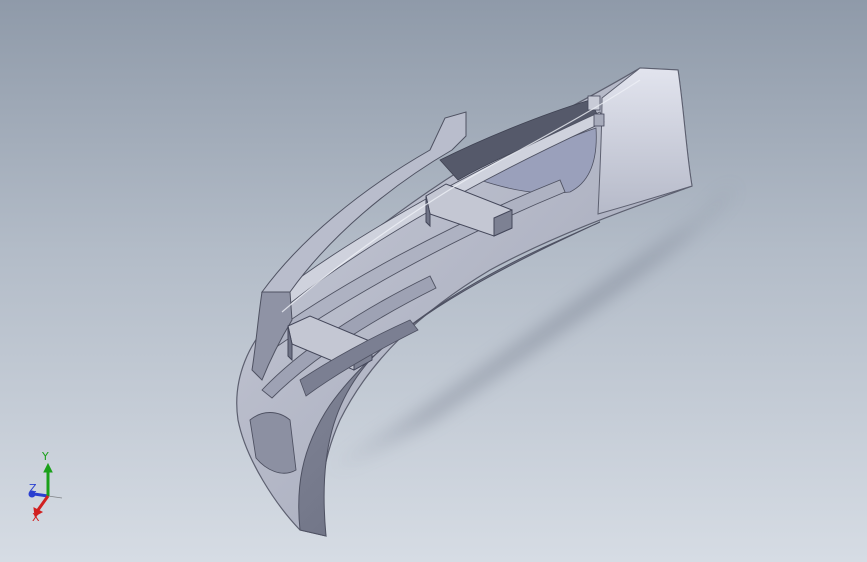  What do you see at coordinates (33, 488) in the screenshot?
I see `triad-z-label: Z` at bounding box center [33, 488].